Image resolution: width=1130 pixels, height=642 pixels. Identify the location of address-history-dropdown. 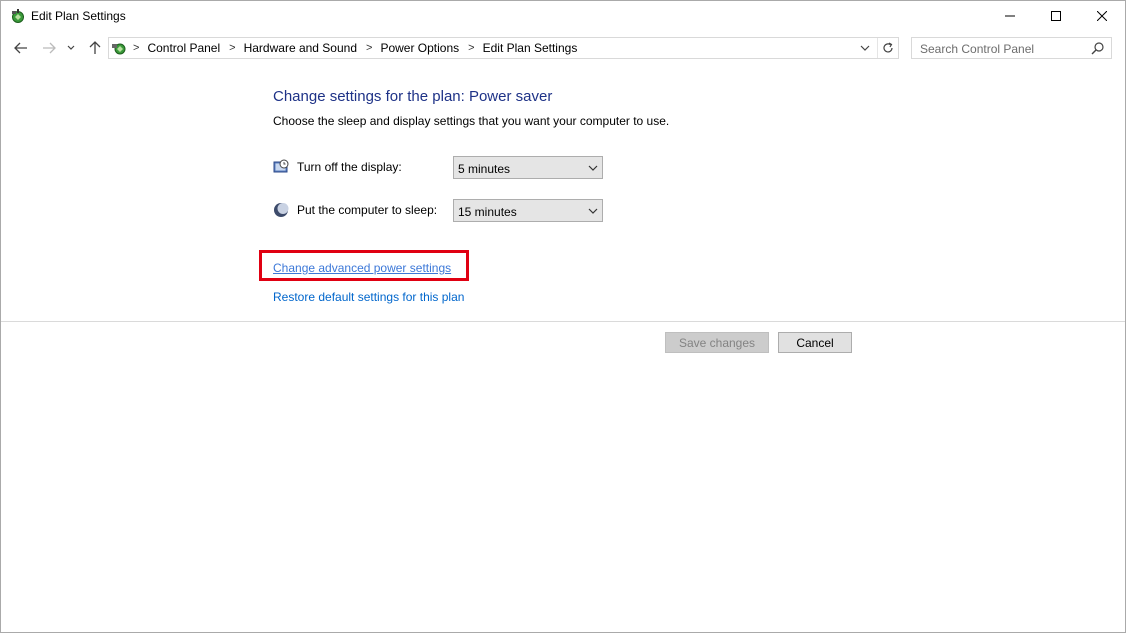
(865, 48).